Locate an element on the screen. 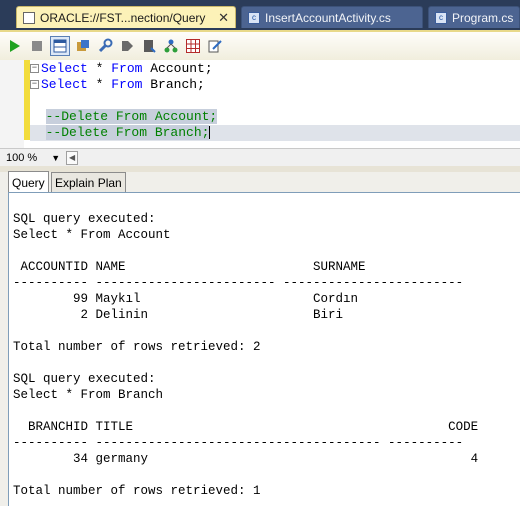  text-caret is located at coordinates (210, 133).